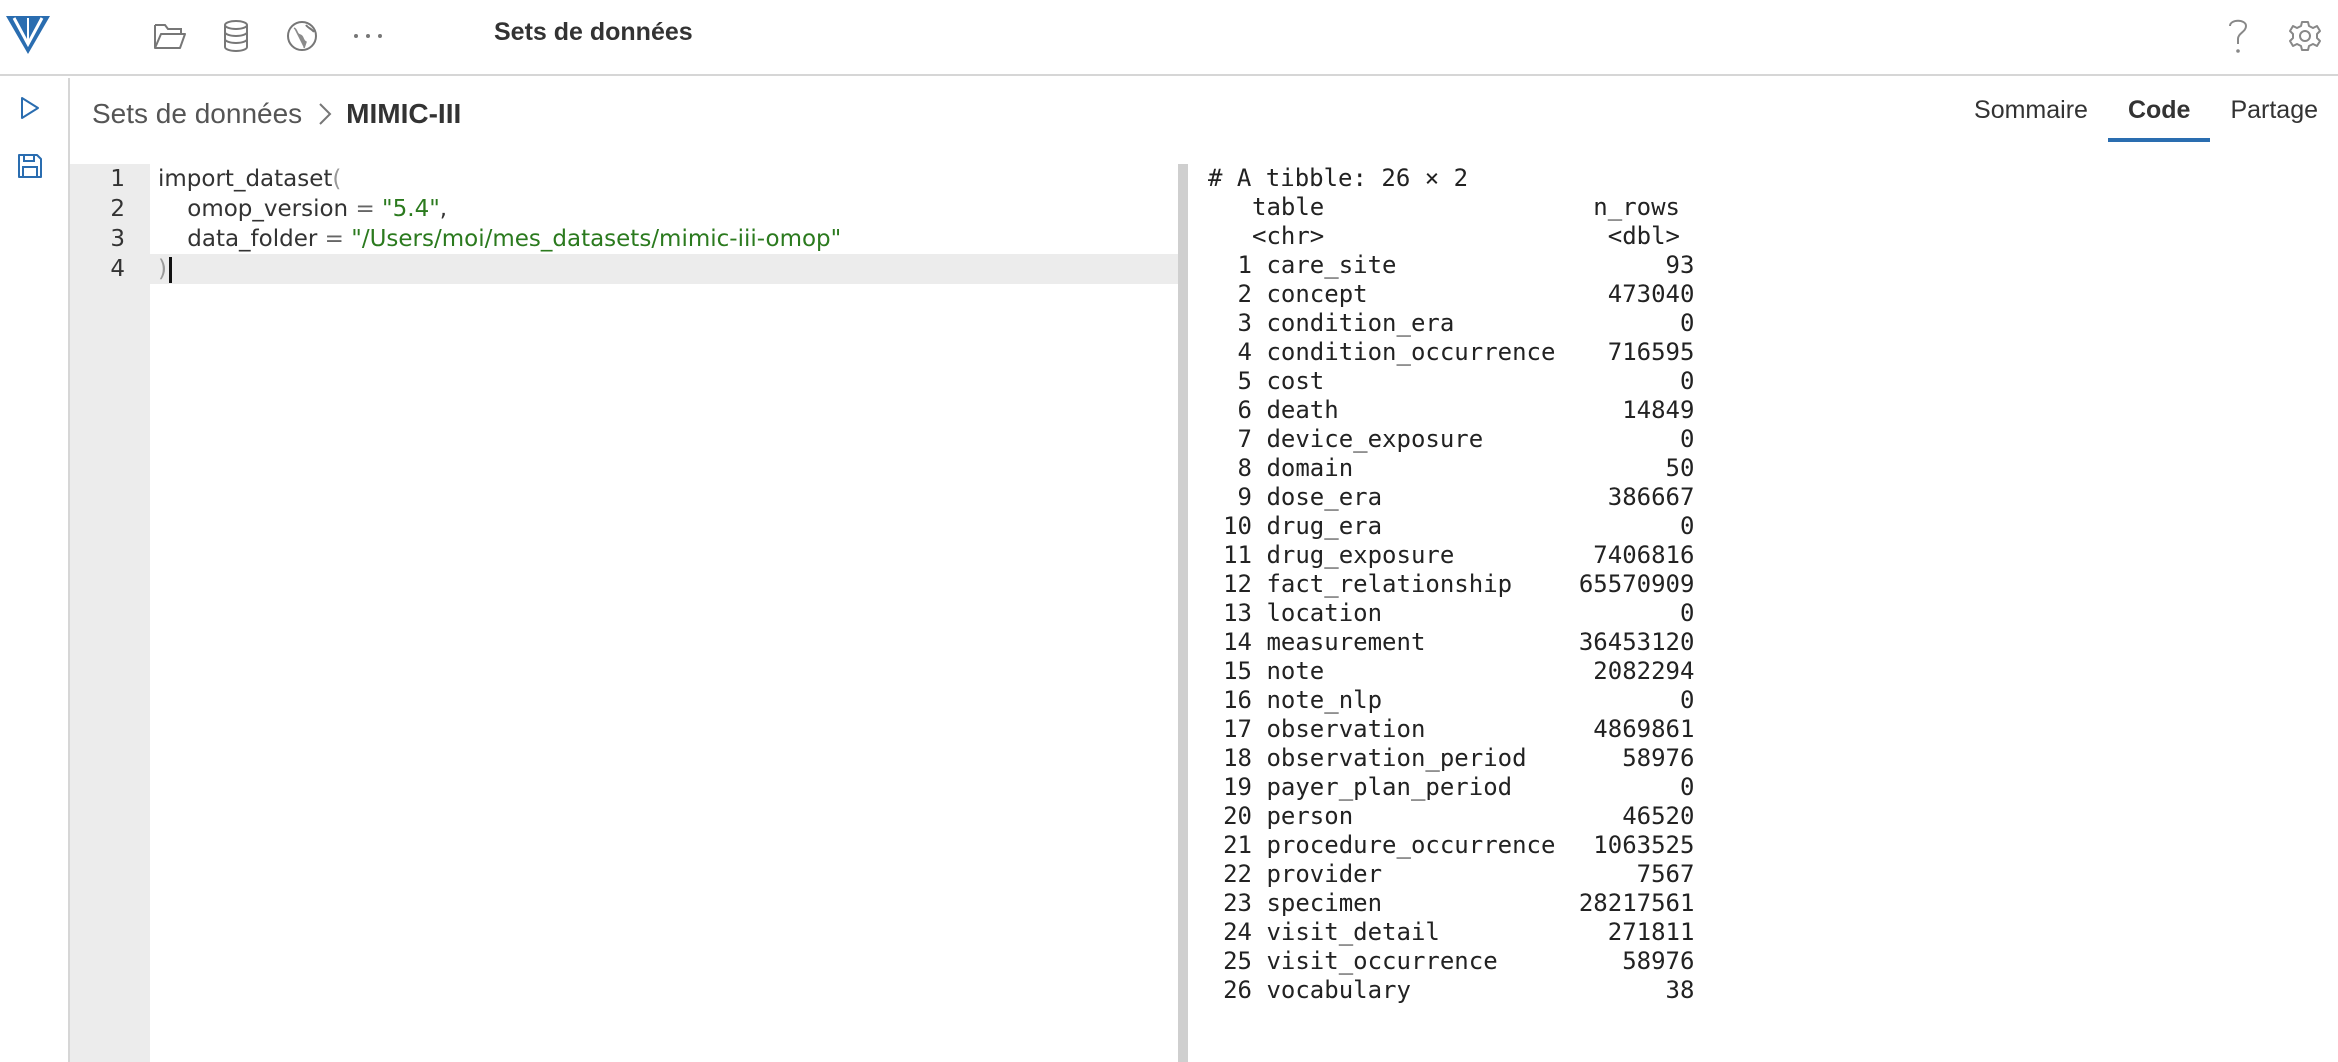 This screenshot has width=2338, height=1062. I want to click on app-logo-icon, so click(28, 34).